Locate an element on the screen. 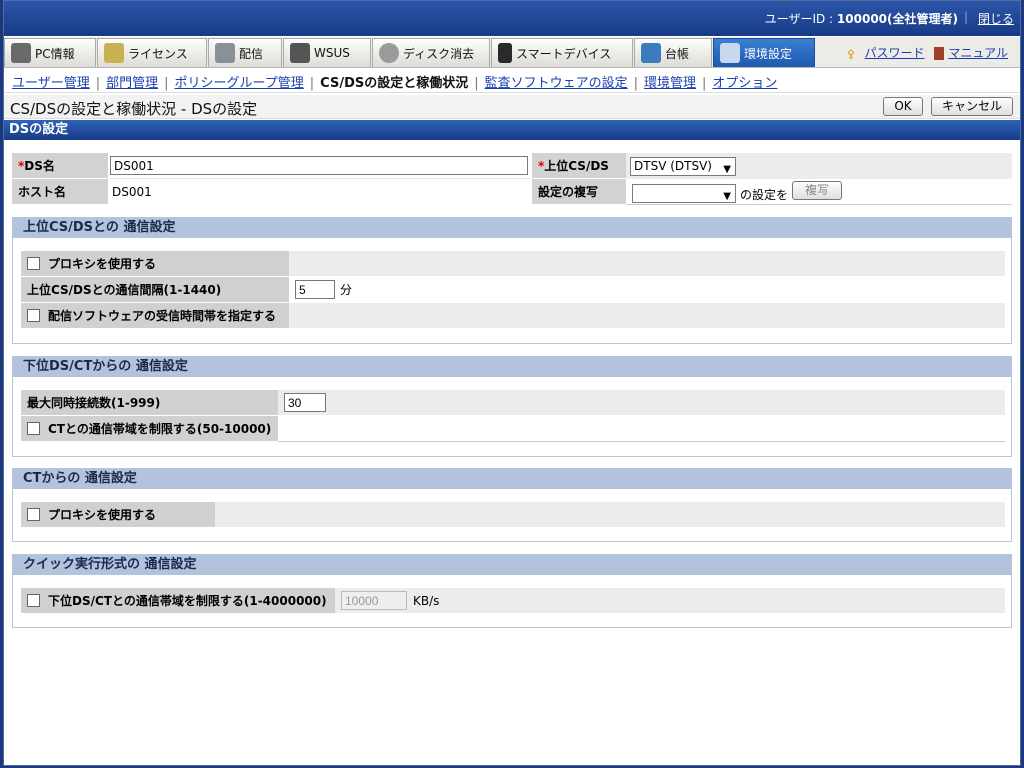  tab-label: 台帳 is located at coordinates (677, 53).